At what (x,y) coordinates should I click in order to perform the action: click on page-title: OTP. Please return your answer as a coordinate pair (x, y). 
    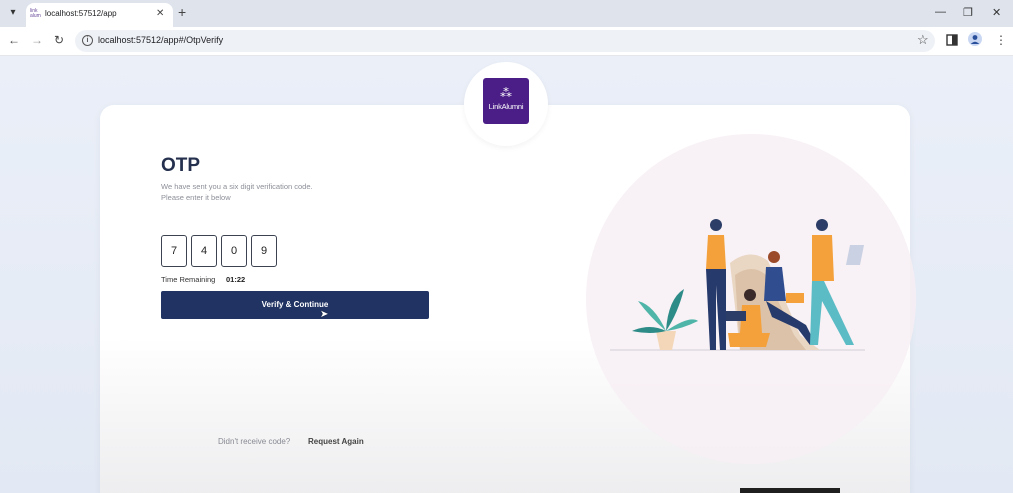
    Looking at the image, I should click on (181, 165).